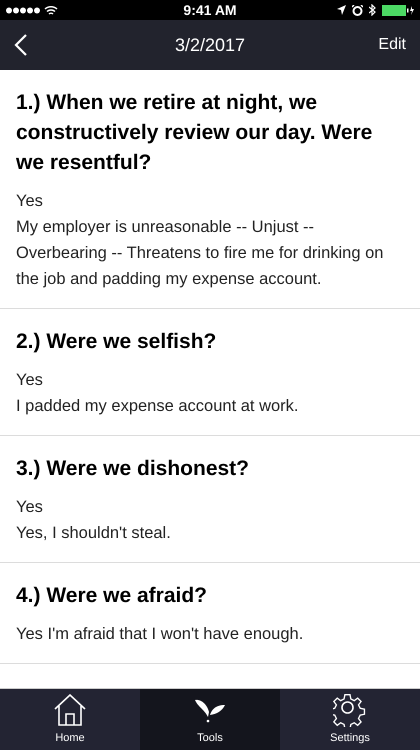  Describe the element at coordinates (350, 709) in the screenshot. I see `gear-icon` at that location.